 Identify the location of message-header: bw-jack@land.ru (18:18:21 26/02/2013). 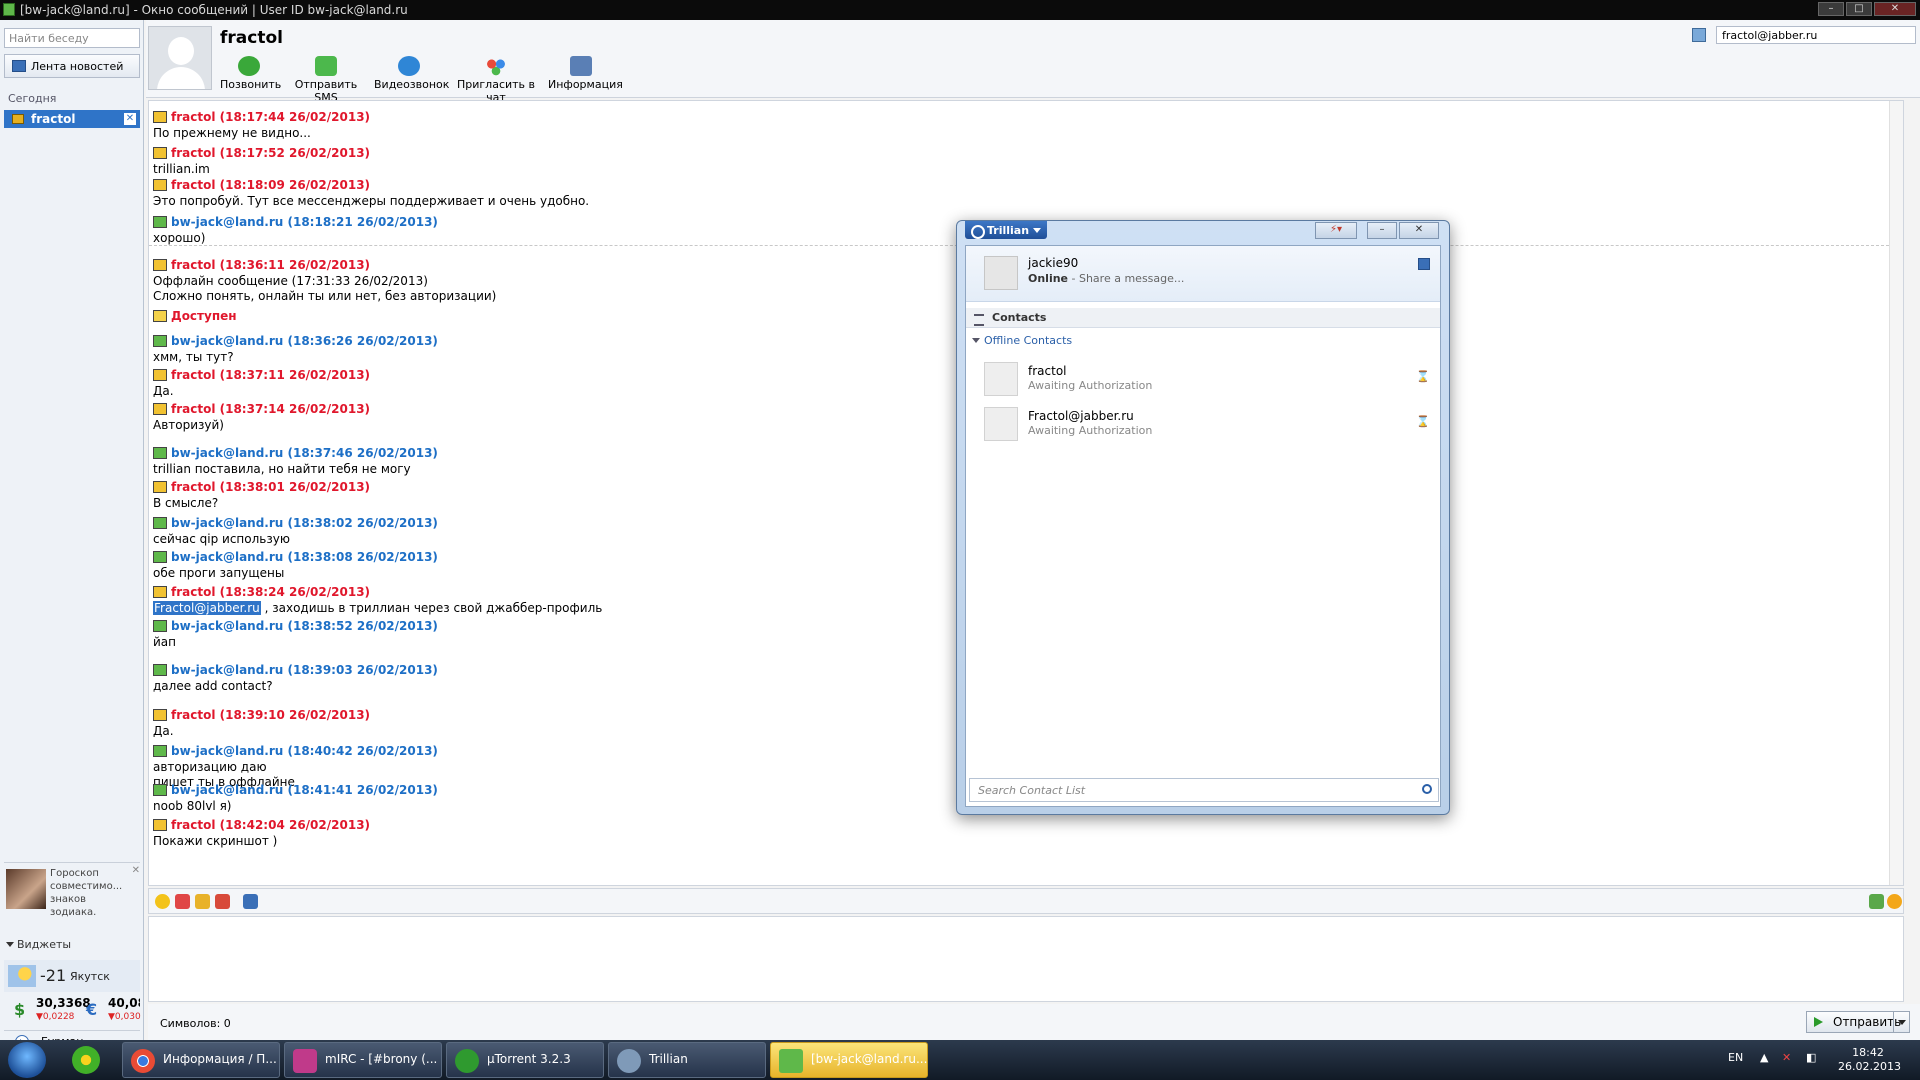
(295, 222).